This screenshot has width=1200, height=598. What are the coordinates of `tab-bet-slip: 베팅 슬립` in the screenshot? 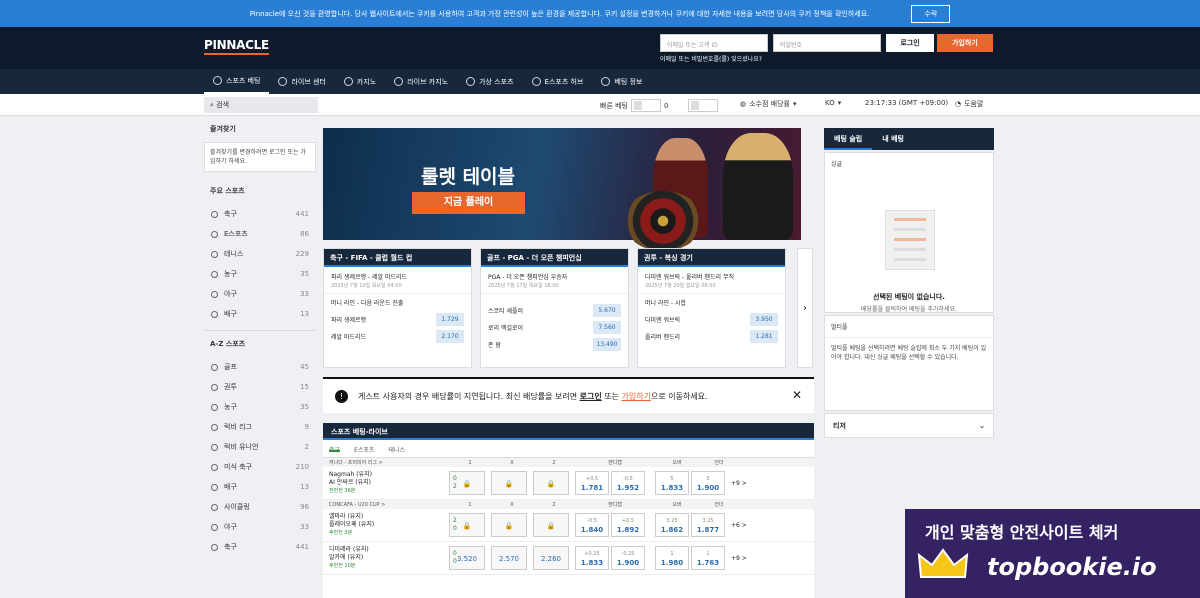 It's located at (848, 139).